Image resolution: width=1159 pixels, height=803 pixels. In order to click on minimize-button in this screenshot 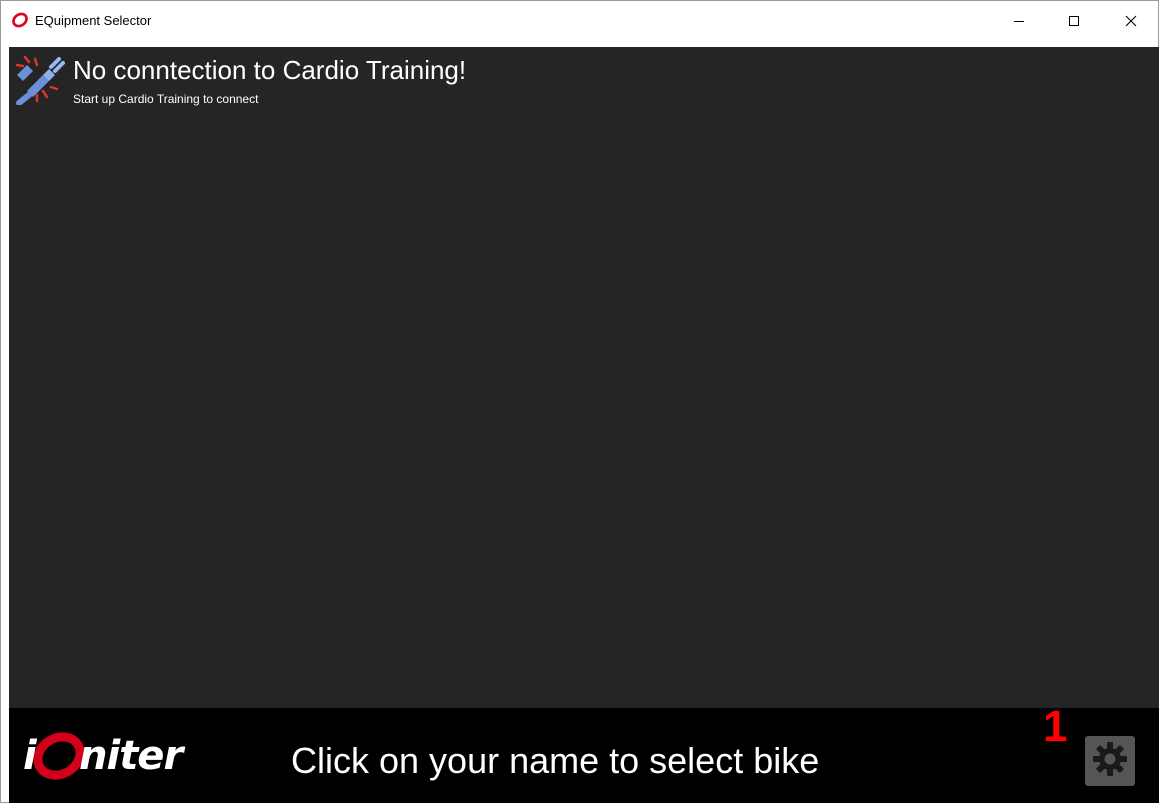, I will do `click(1019, 21)`.